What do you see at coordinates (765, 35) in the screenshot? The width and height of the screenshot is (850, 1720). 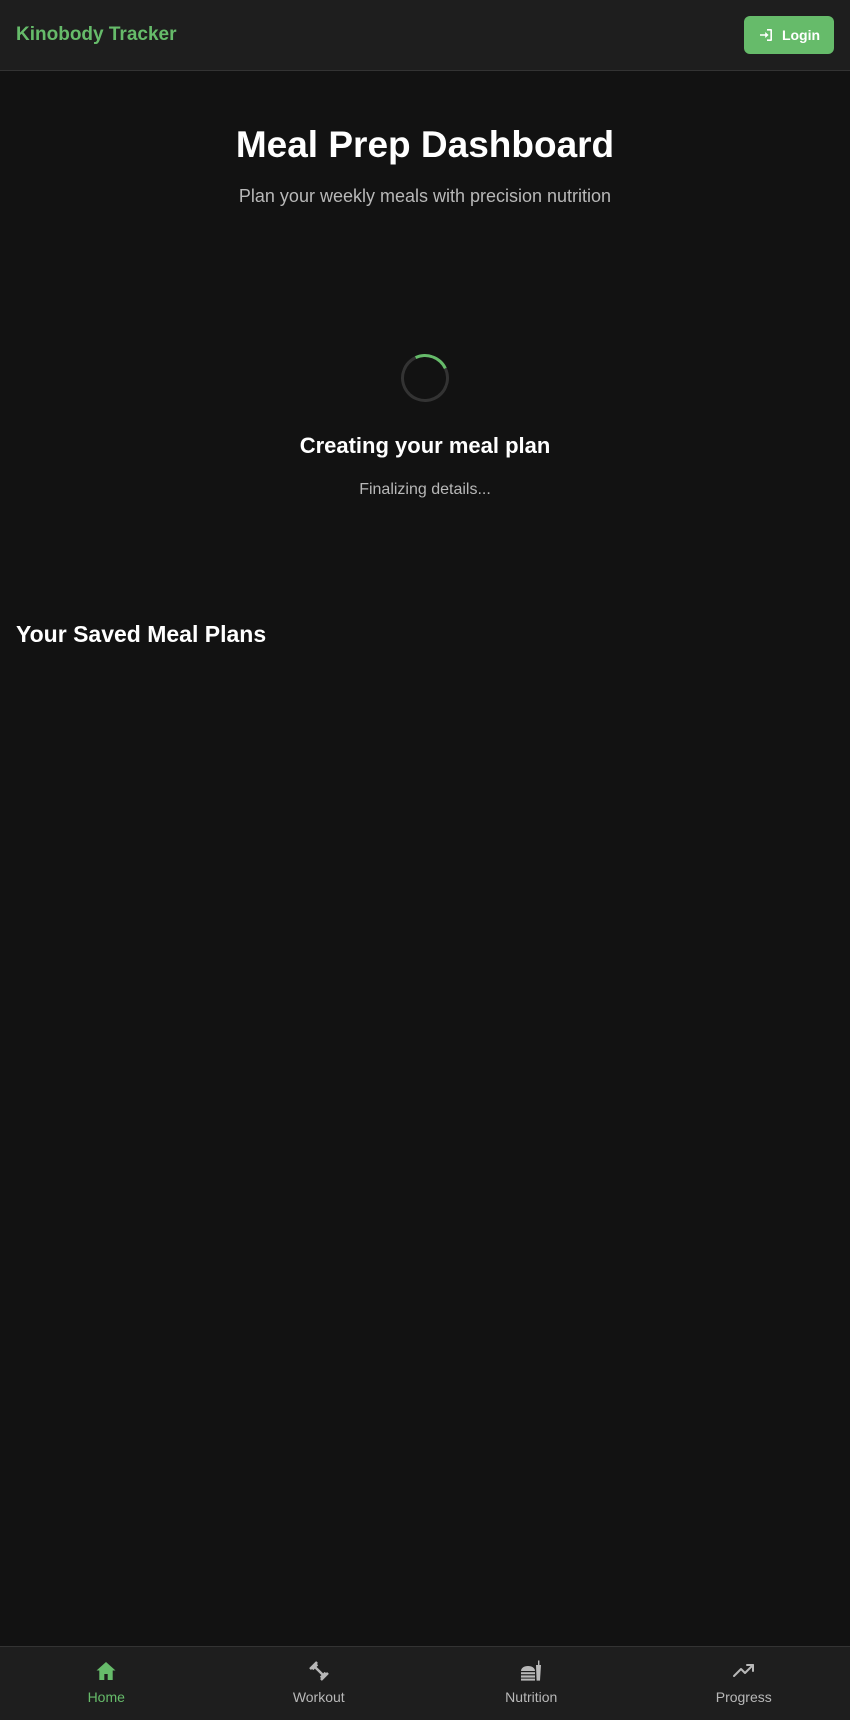 I see `sign-in-icon` at bounding box center [765, 35].